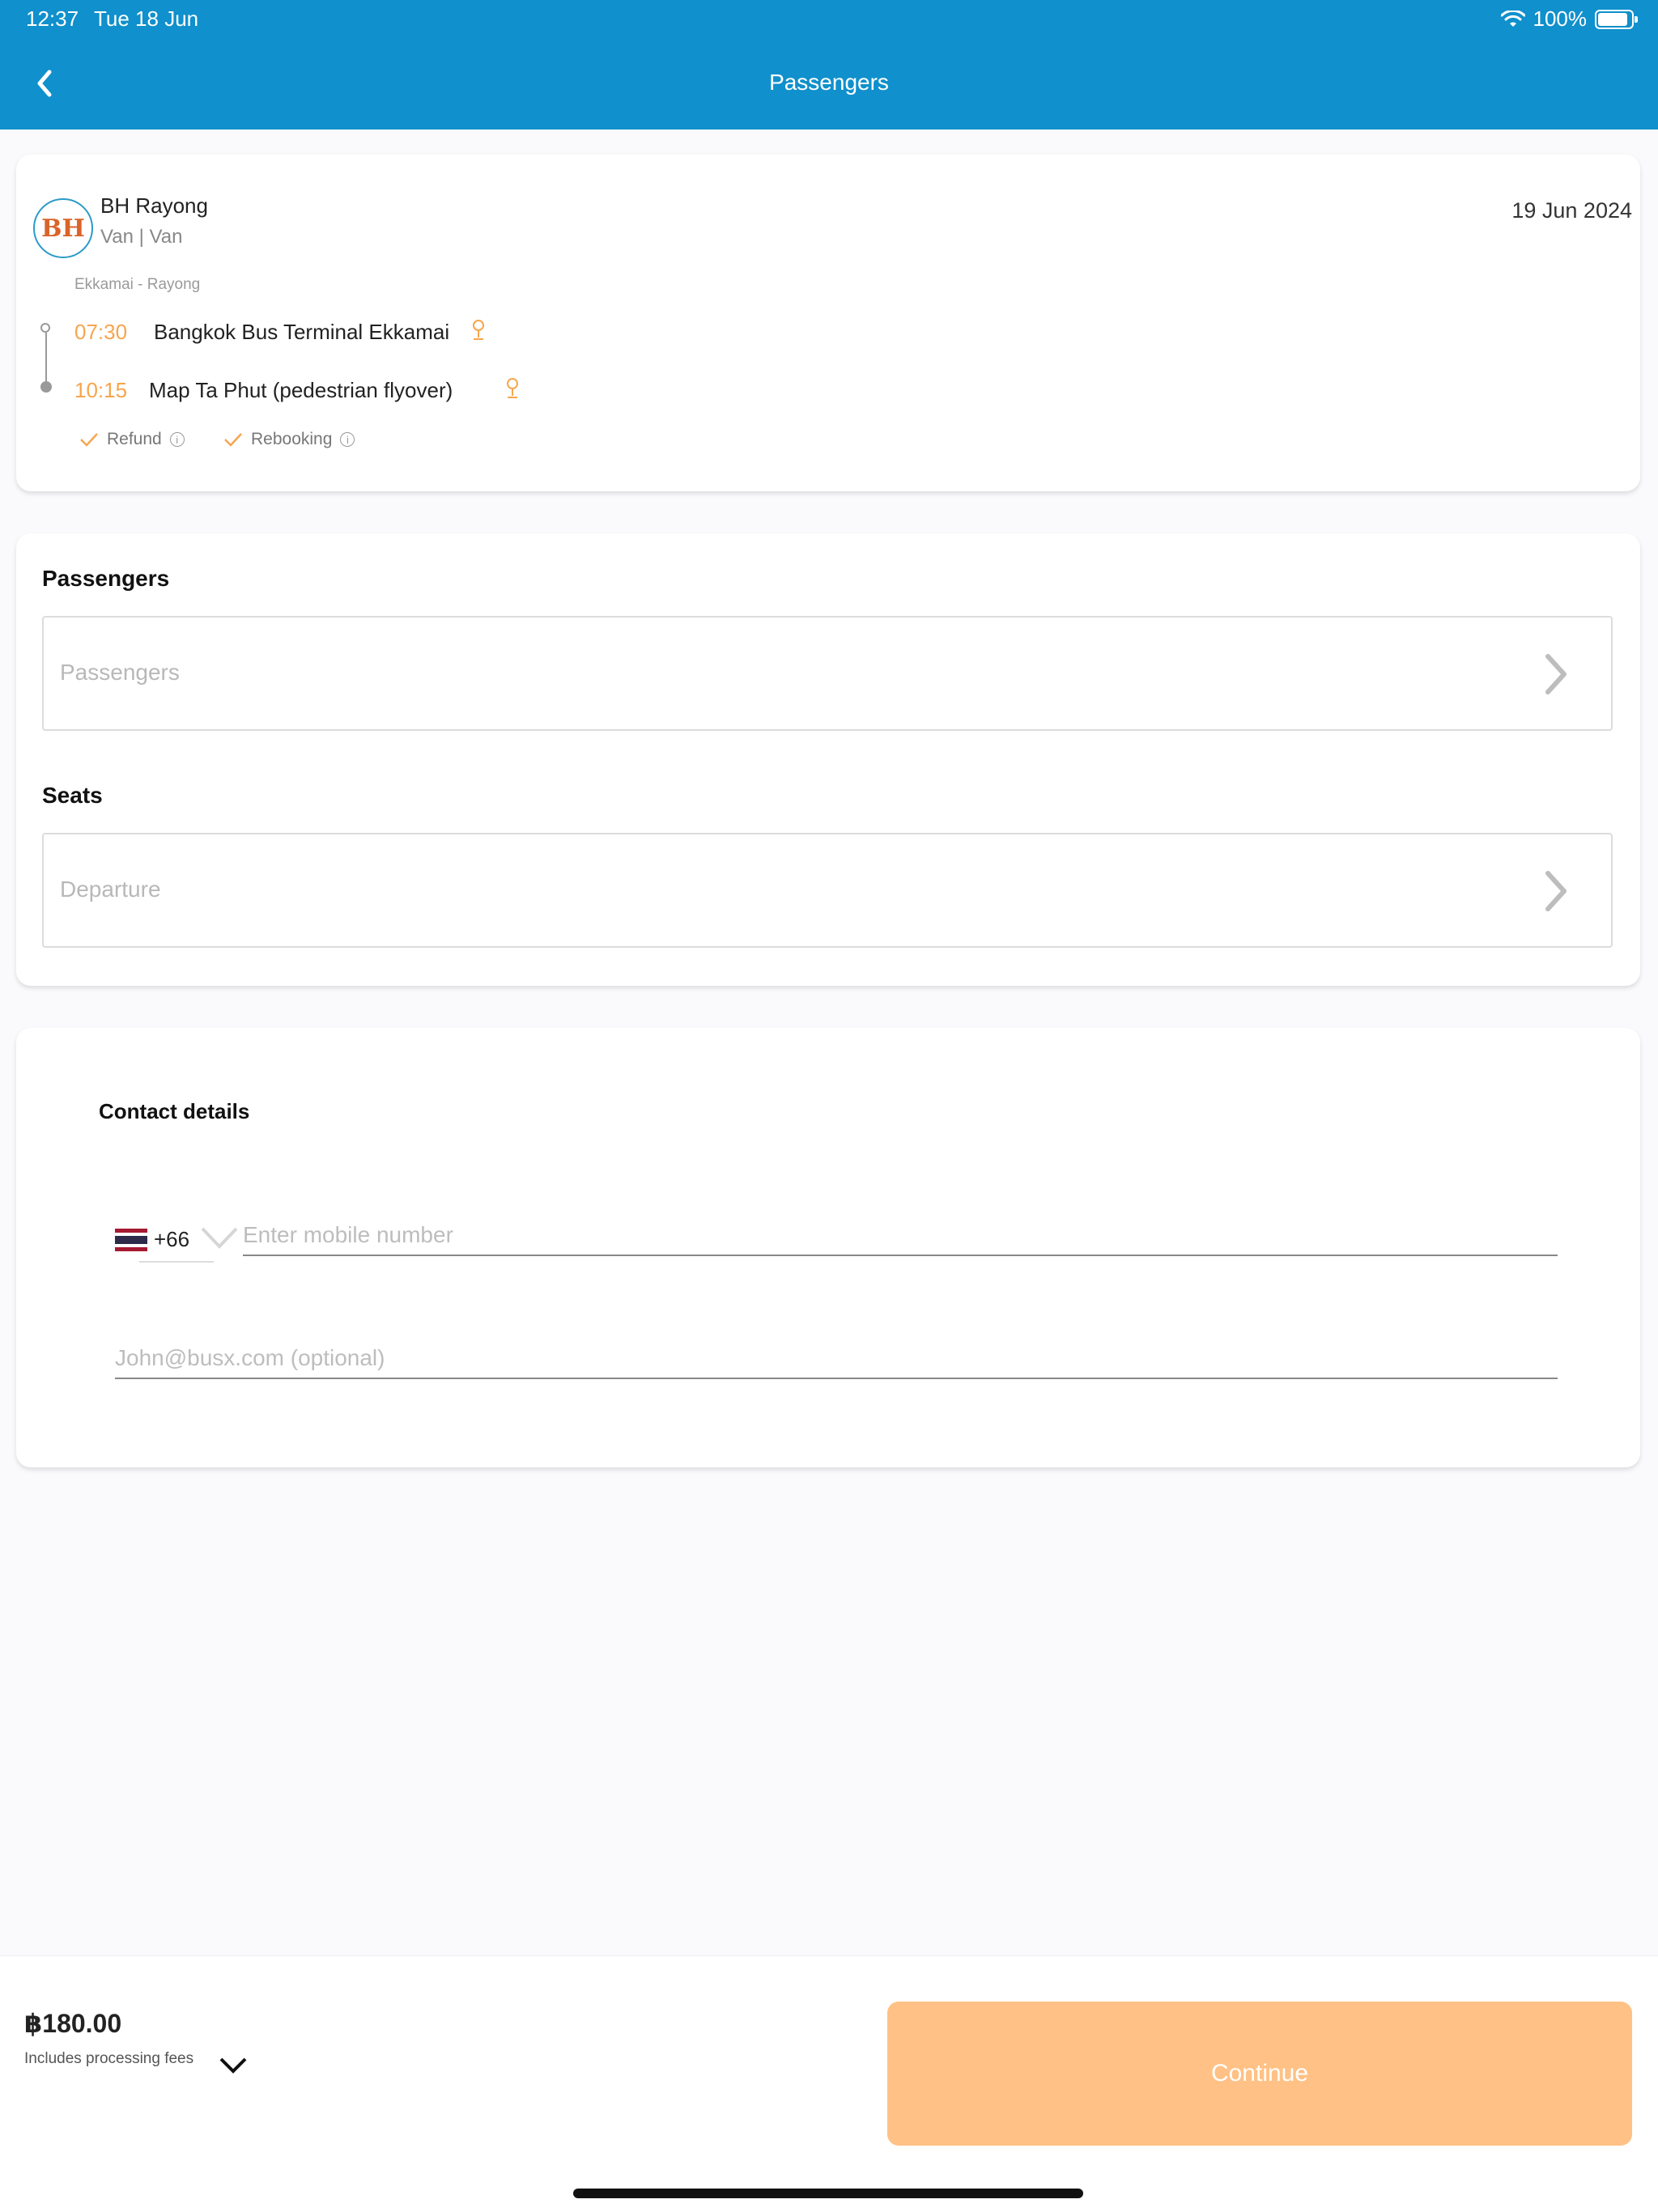 The height and width of the screenshot is (2212, 1658). I want to click on page-title: Passengers, so click(829, 82).